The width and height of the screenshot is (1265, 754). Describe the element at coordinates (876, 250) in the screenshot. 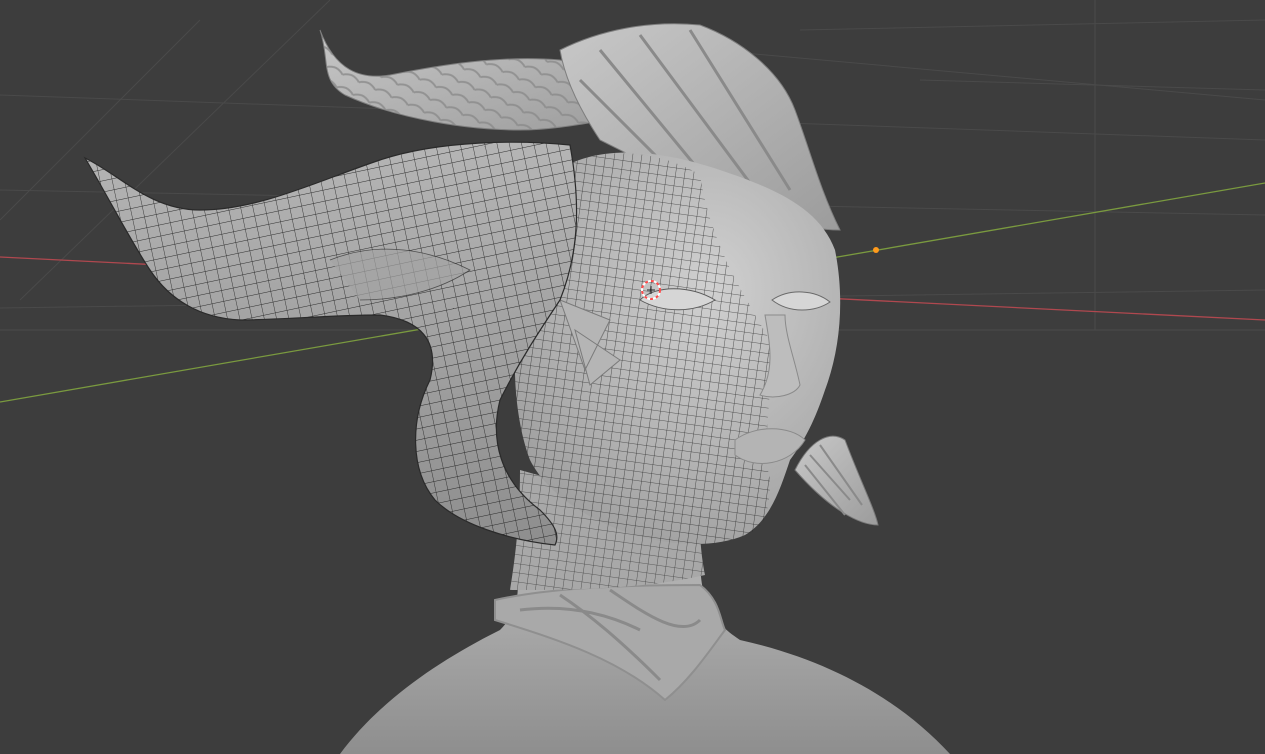

I see `object-origin-icon` at that location.